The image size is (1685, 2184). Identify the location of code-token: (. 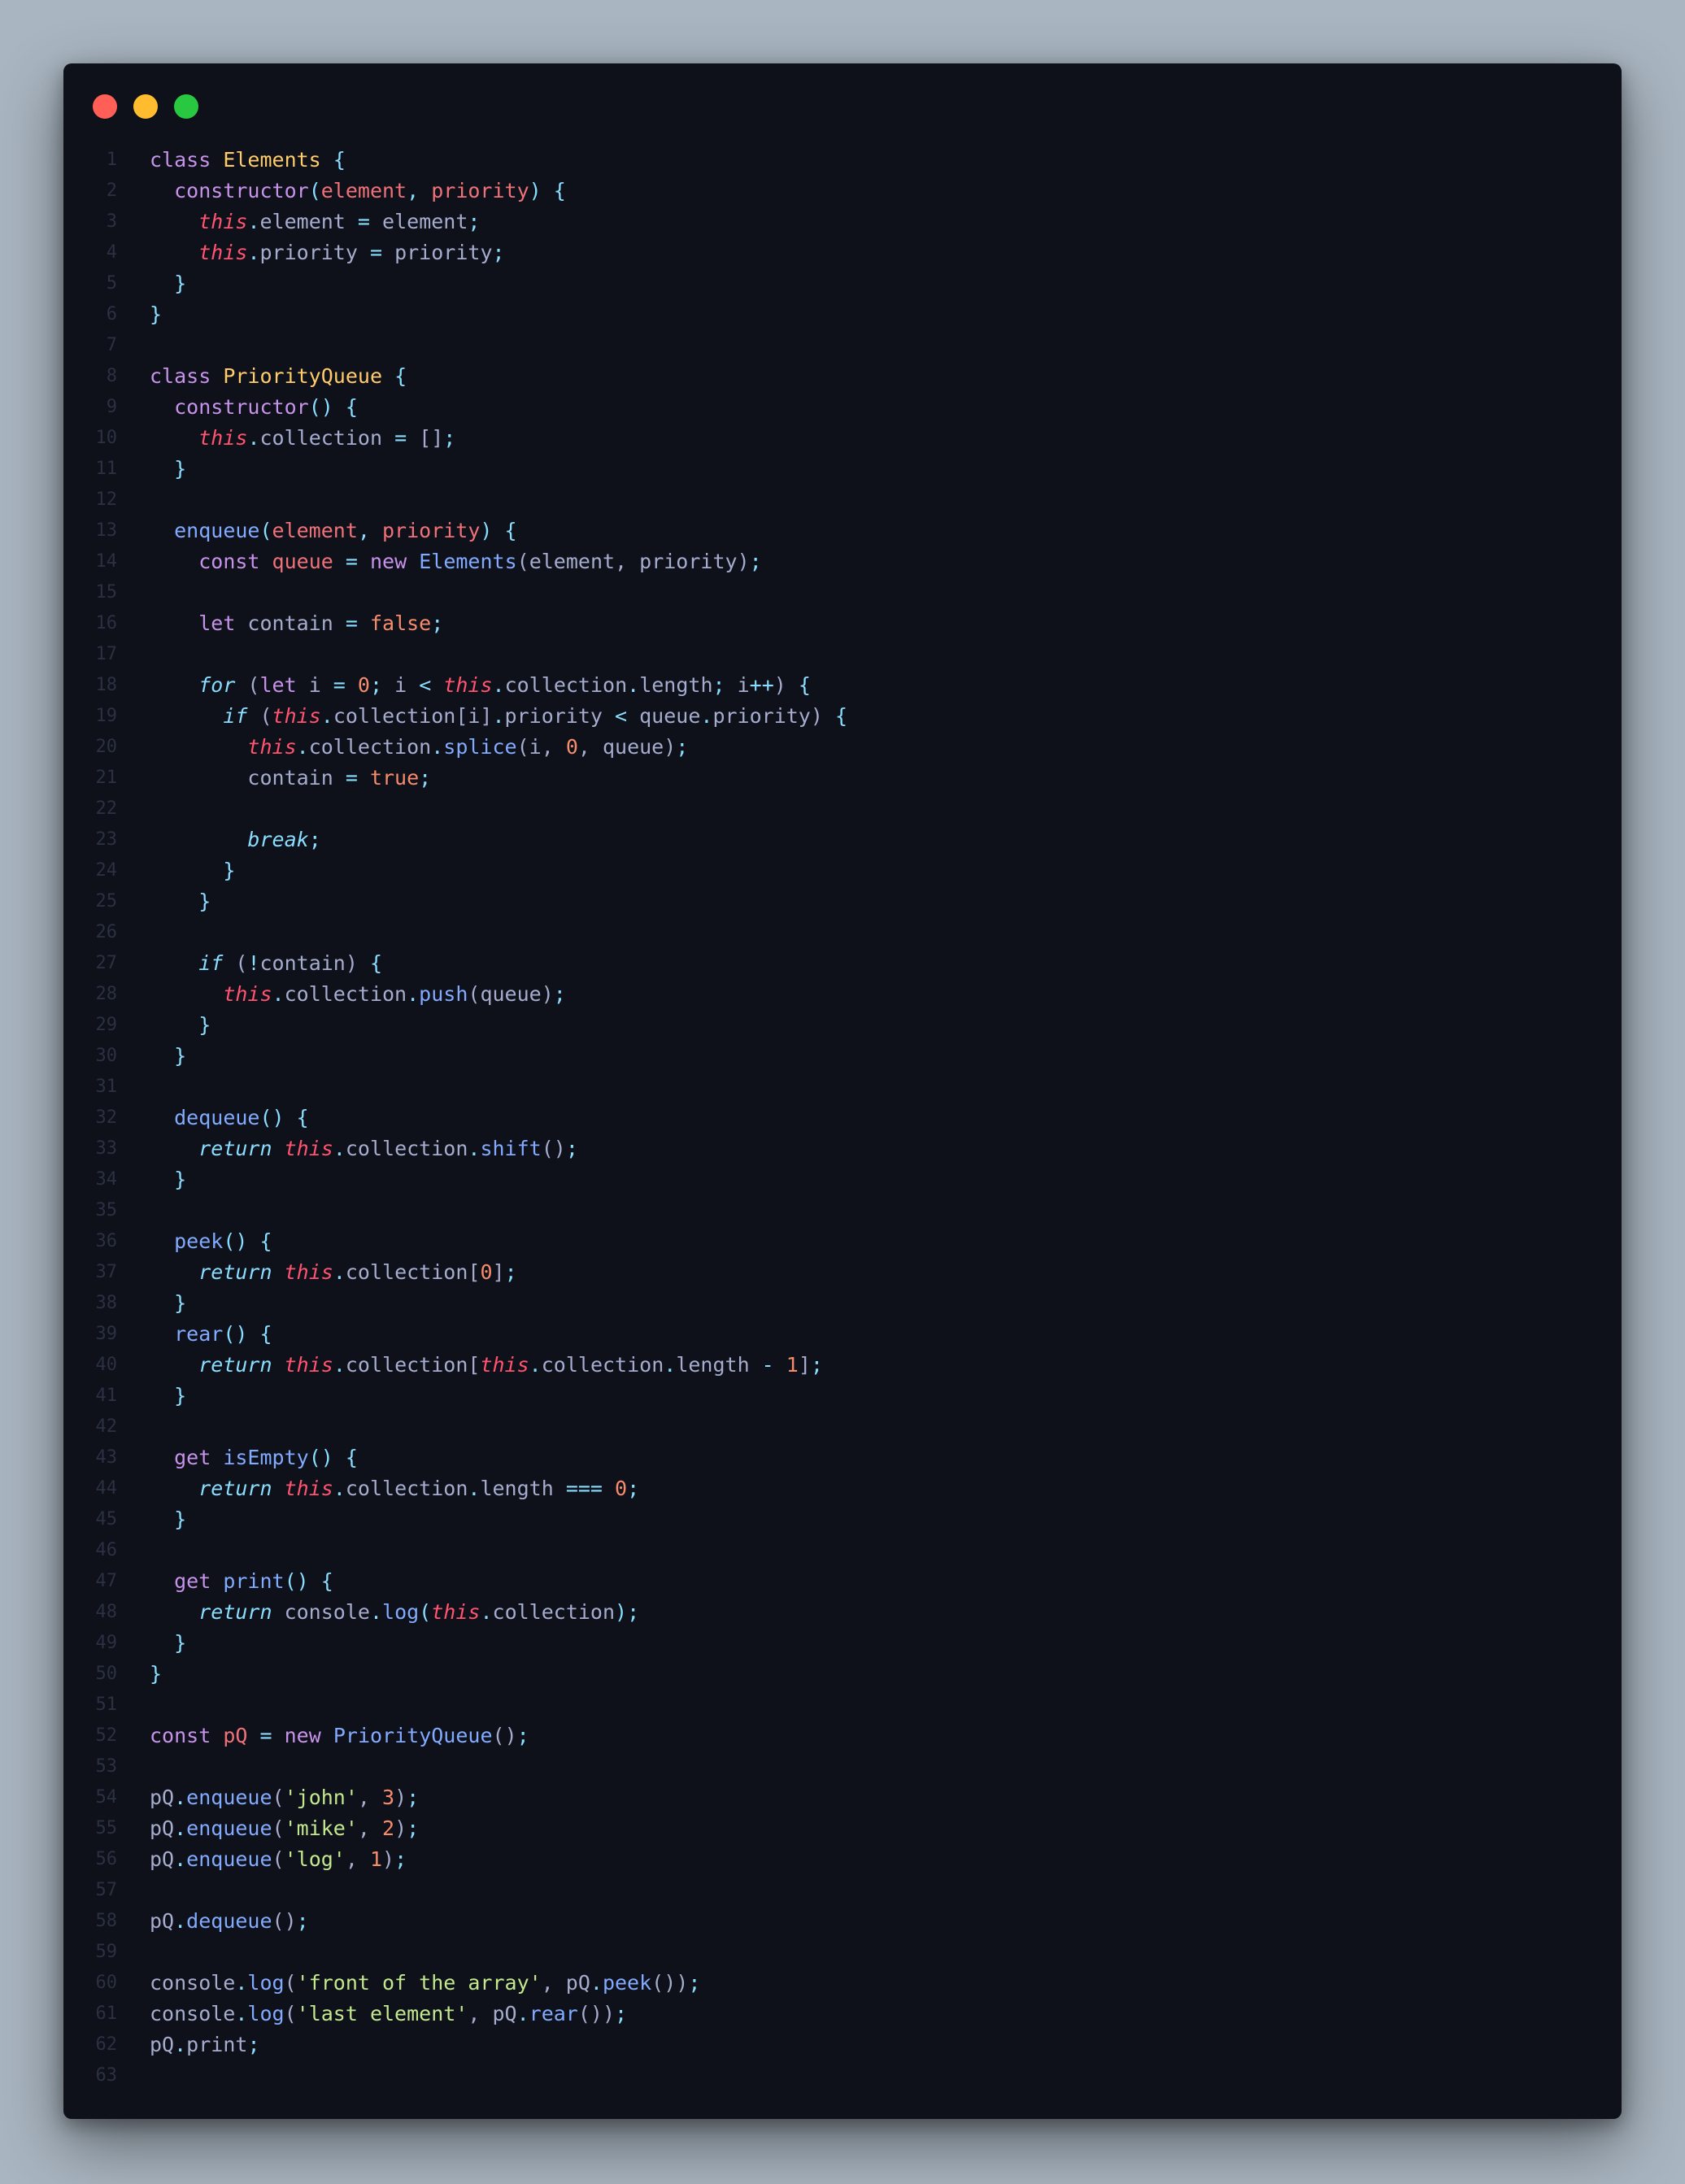
(248, 685).